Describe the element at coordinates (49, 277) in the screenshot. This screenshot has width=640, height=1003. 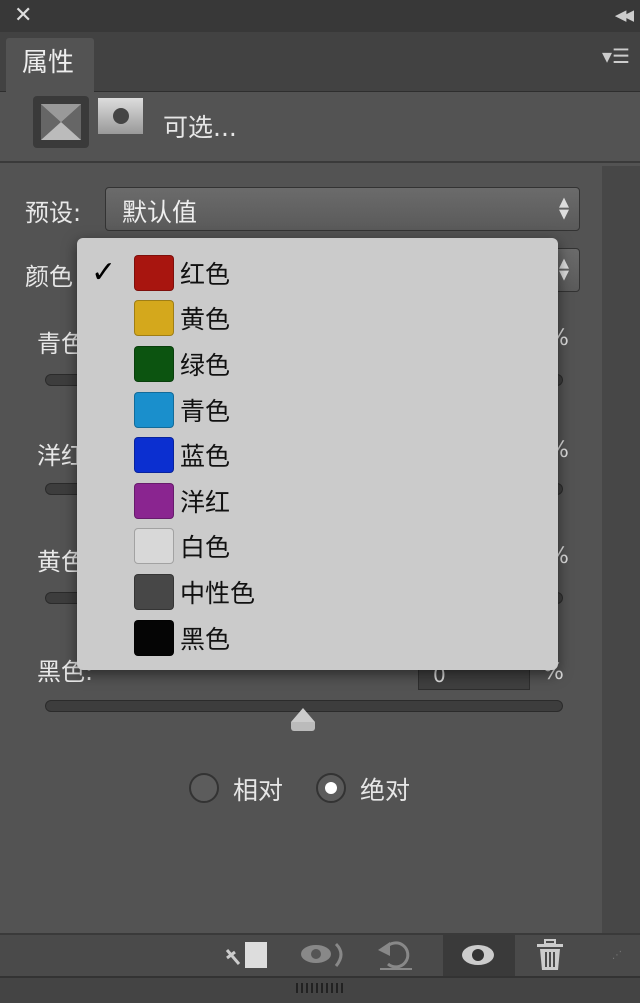
I see `colors-label: 颜色` at that location.